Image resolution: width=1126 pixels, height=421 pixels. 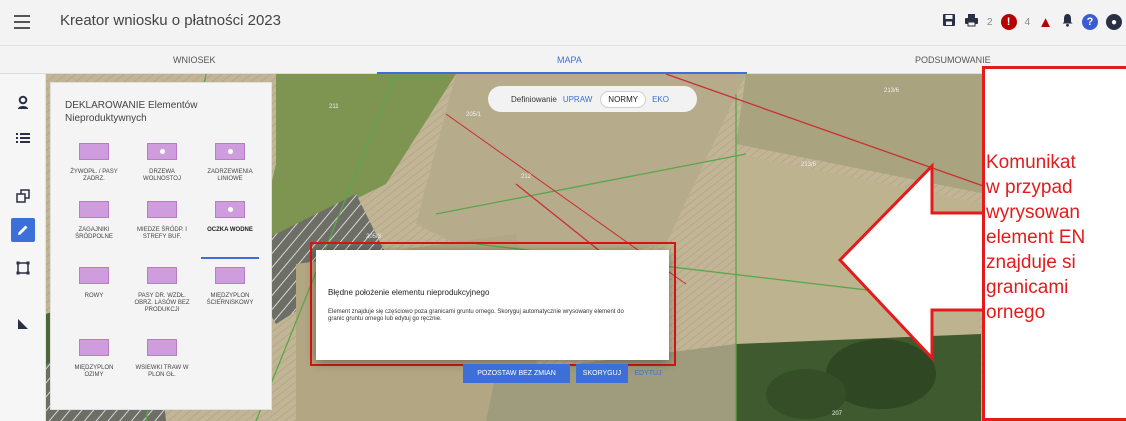 What do you see at coordinates (334, 107) in the screenshot?
I see `parcel-label: 211` at bounding box center [334, 107].